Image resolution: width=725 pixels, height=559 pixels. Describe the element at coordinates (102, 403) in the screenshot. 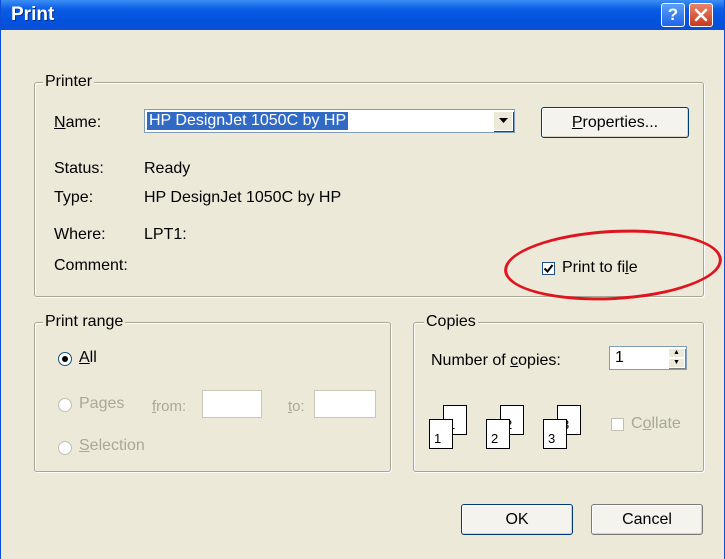

I see `pages-label: Pages` at that location.